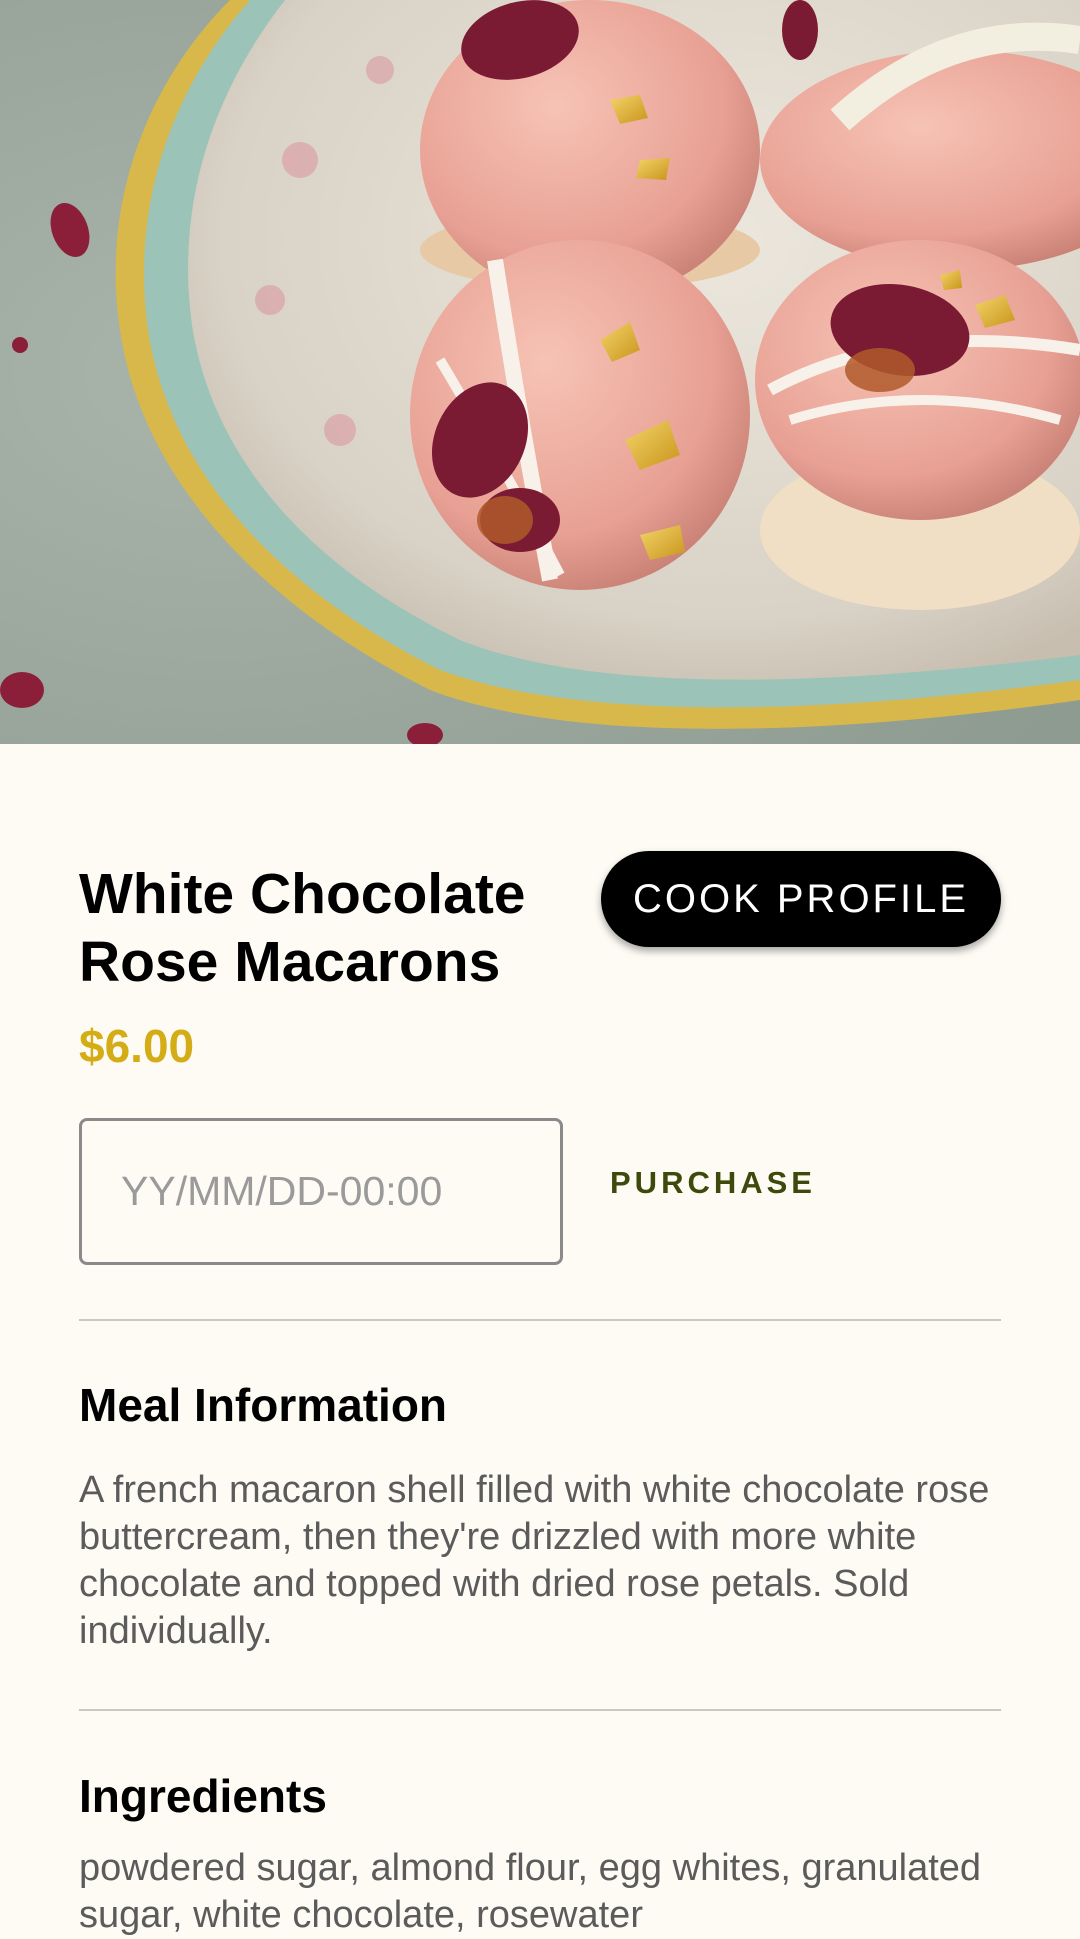 The image size is (1080, 1939). What do you see at coordinates (203, 1796) in the screenshot?
I see `ingredients-heading: Ingredients` at bounding box center [203, 1796].